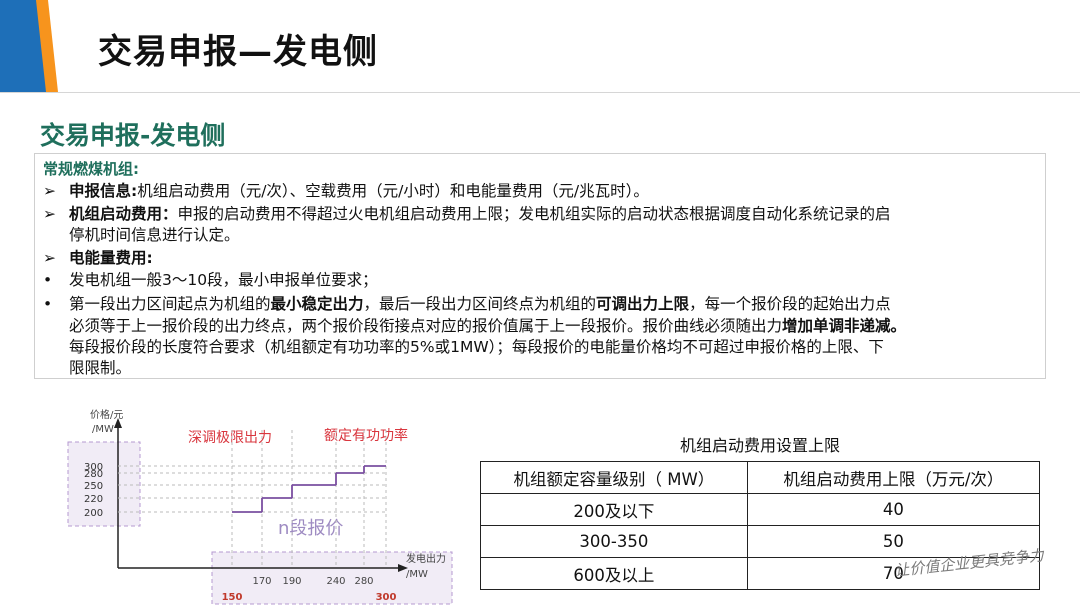 Image resolution: width=1080 pixels, height=608 pixels. Describe the element at coordinates (363, 581) in the screenshot. I see `x-tick-label: 280` at that location.